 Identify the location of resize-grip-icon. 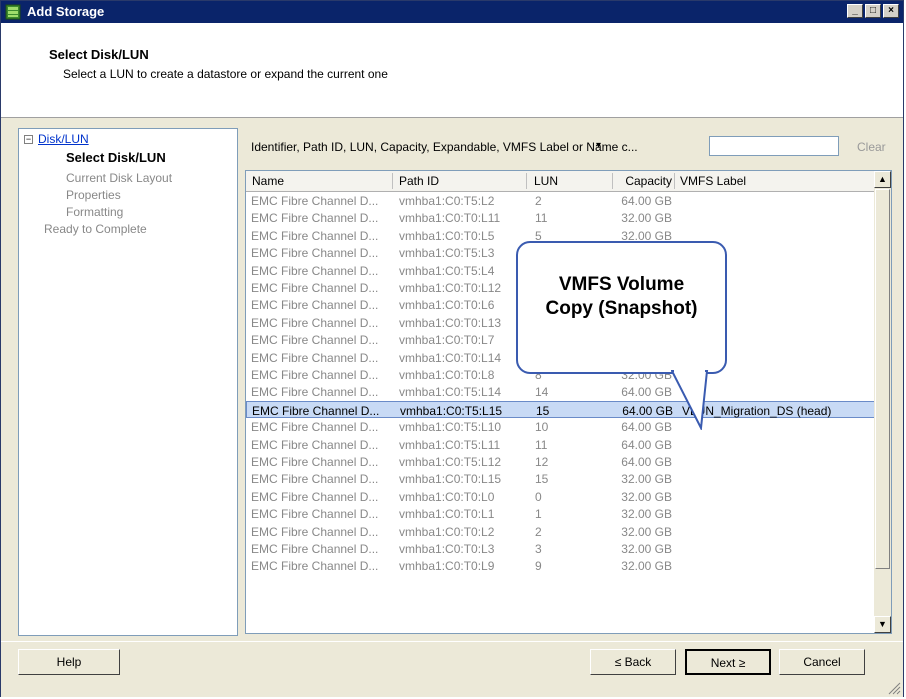
(894, 688).